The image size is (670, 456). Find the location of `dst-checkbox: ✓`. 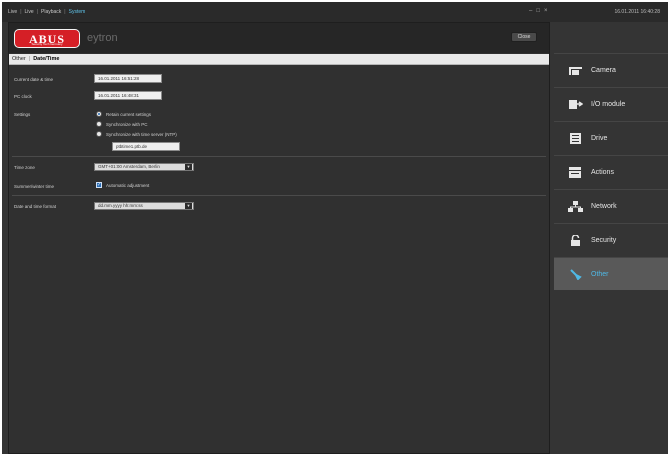

dst-checkbox: ✓ is located at coordinates (99, 185).